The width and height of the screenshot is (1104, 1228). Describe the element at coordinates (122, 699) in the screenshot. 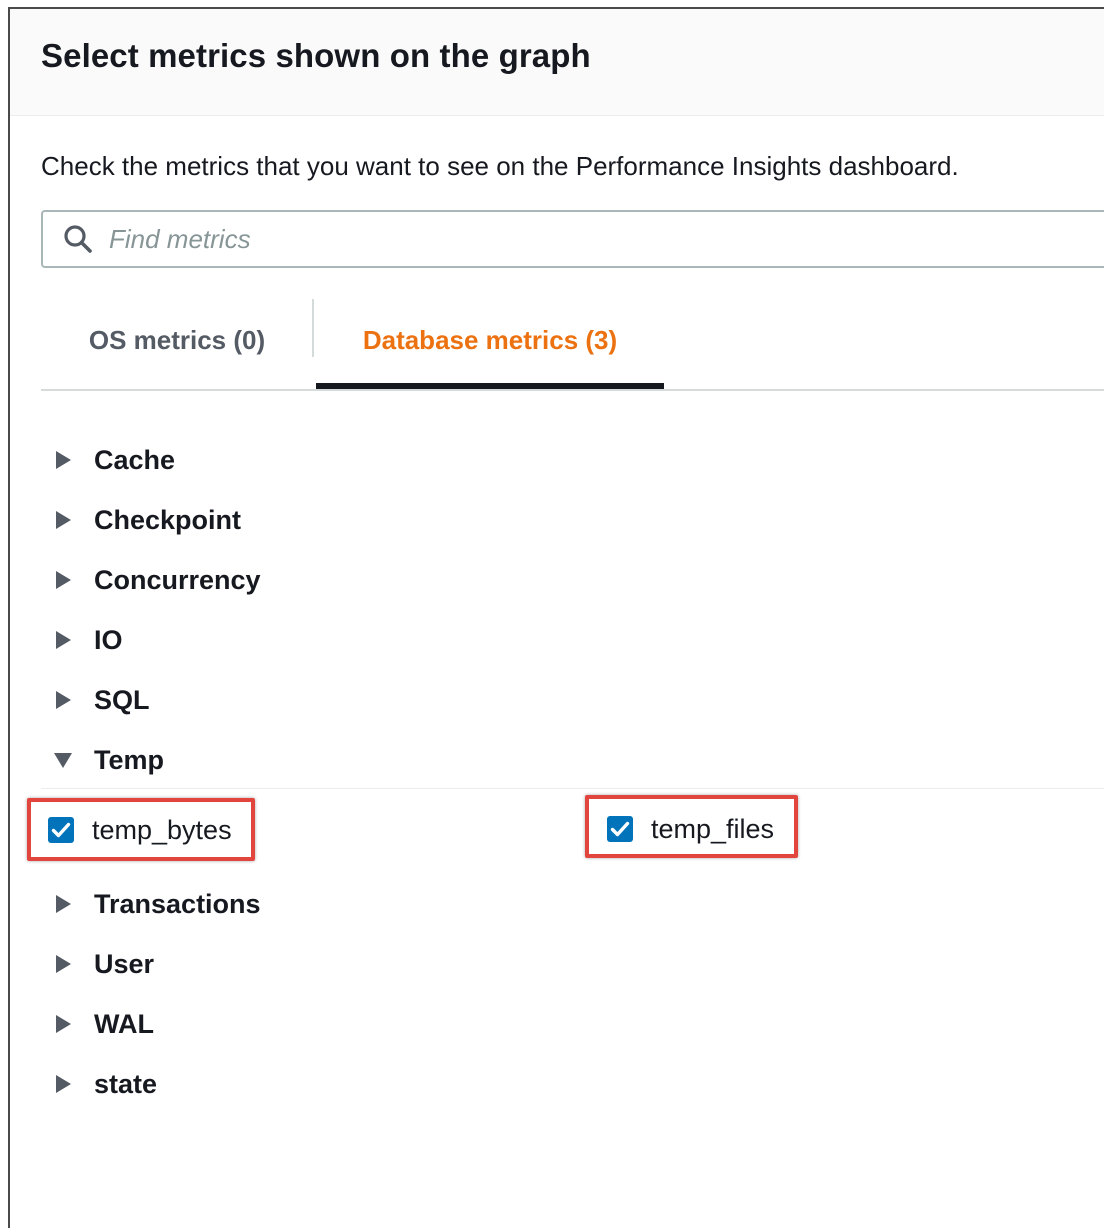

I see `category-label: SQL` at that location.